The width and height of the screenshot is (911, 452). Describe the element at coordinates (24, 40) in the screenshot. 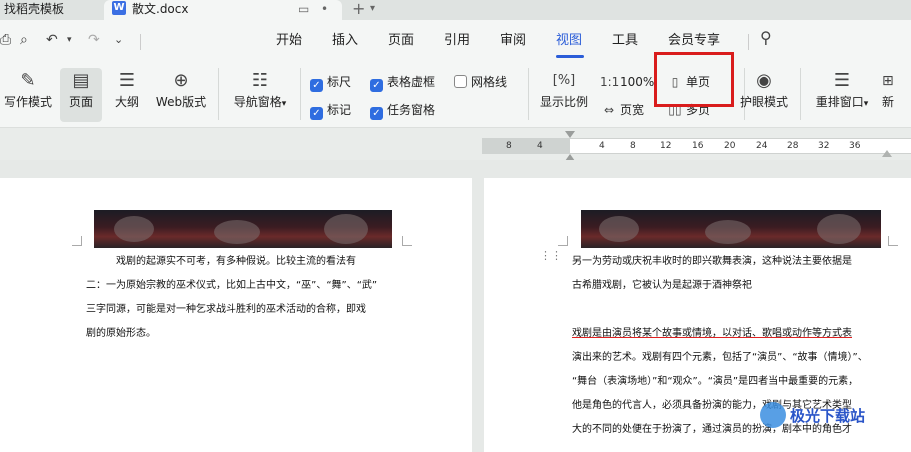

I see `print-preview-icon: ⌕` at that location.